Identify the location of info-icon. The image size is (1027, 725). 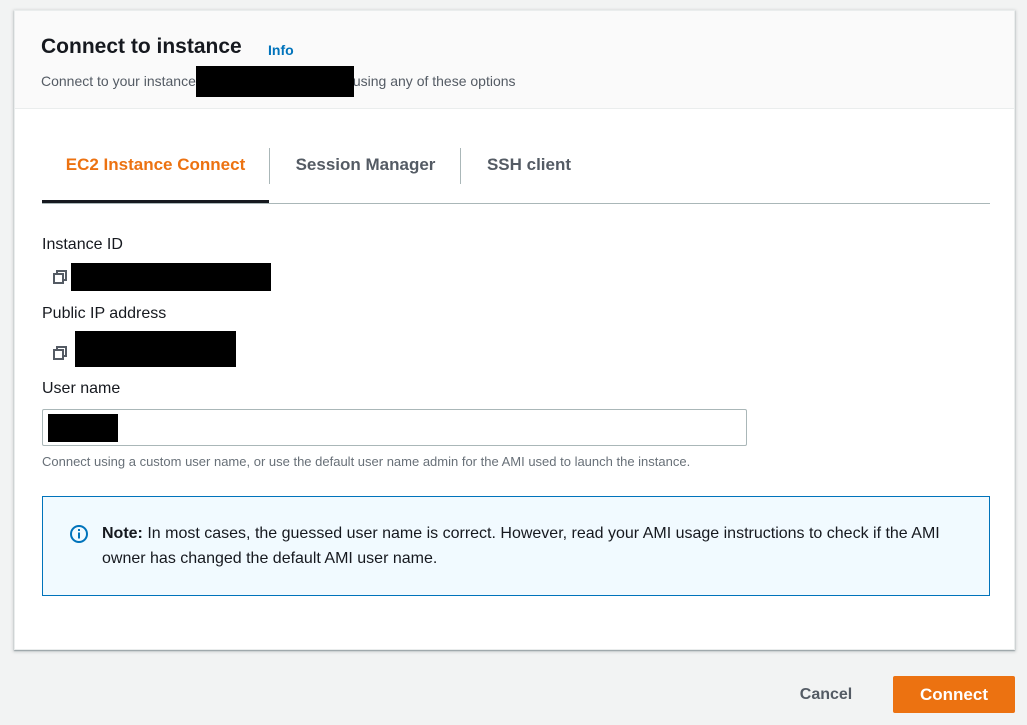
(79, 534).